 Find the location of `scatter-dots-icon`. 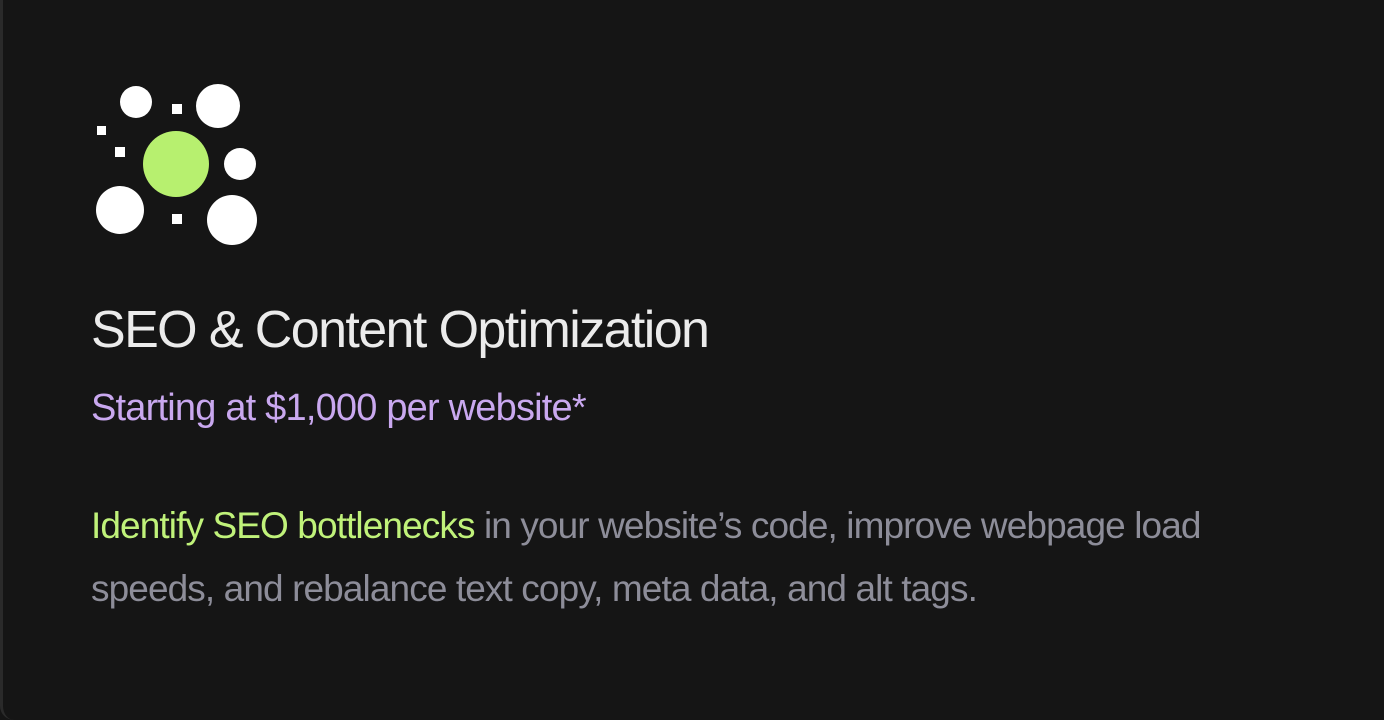

scatter-dots-icon is located at coordinates (176, 164).